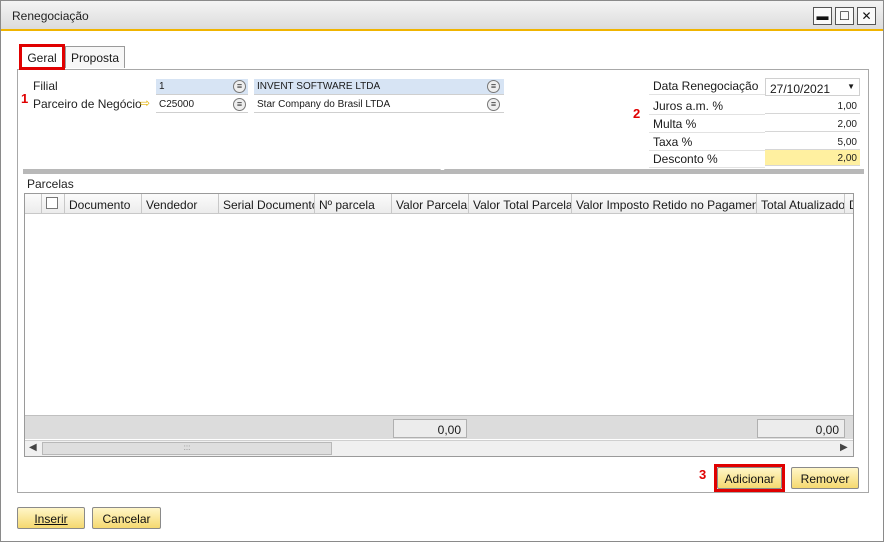  I want to click on dropdown-arrow-icon: ▼, so click(851, 86).